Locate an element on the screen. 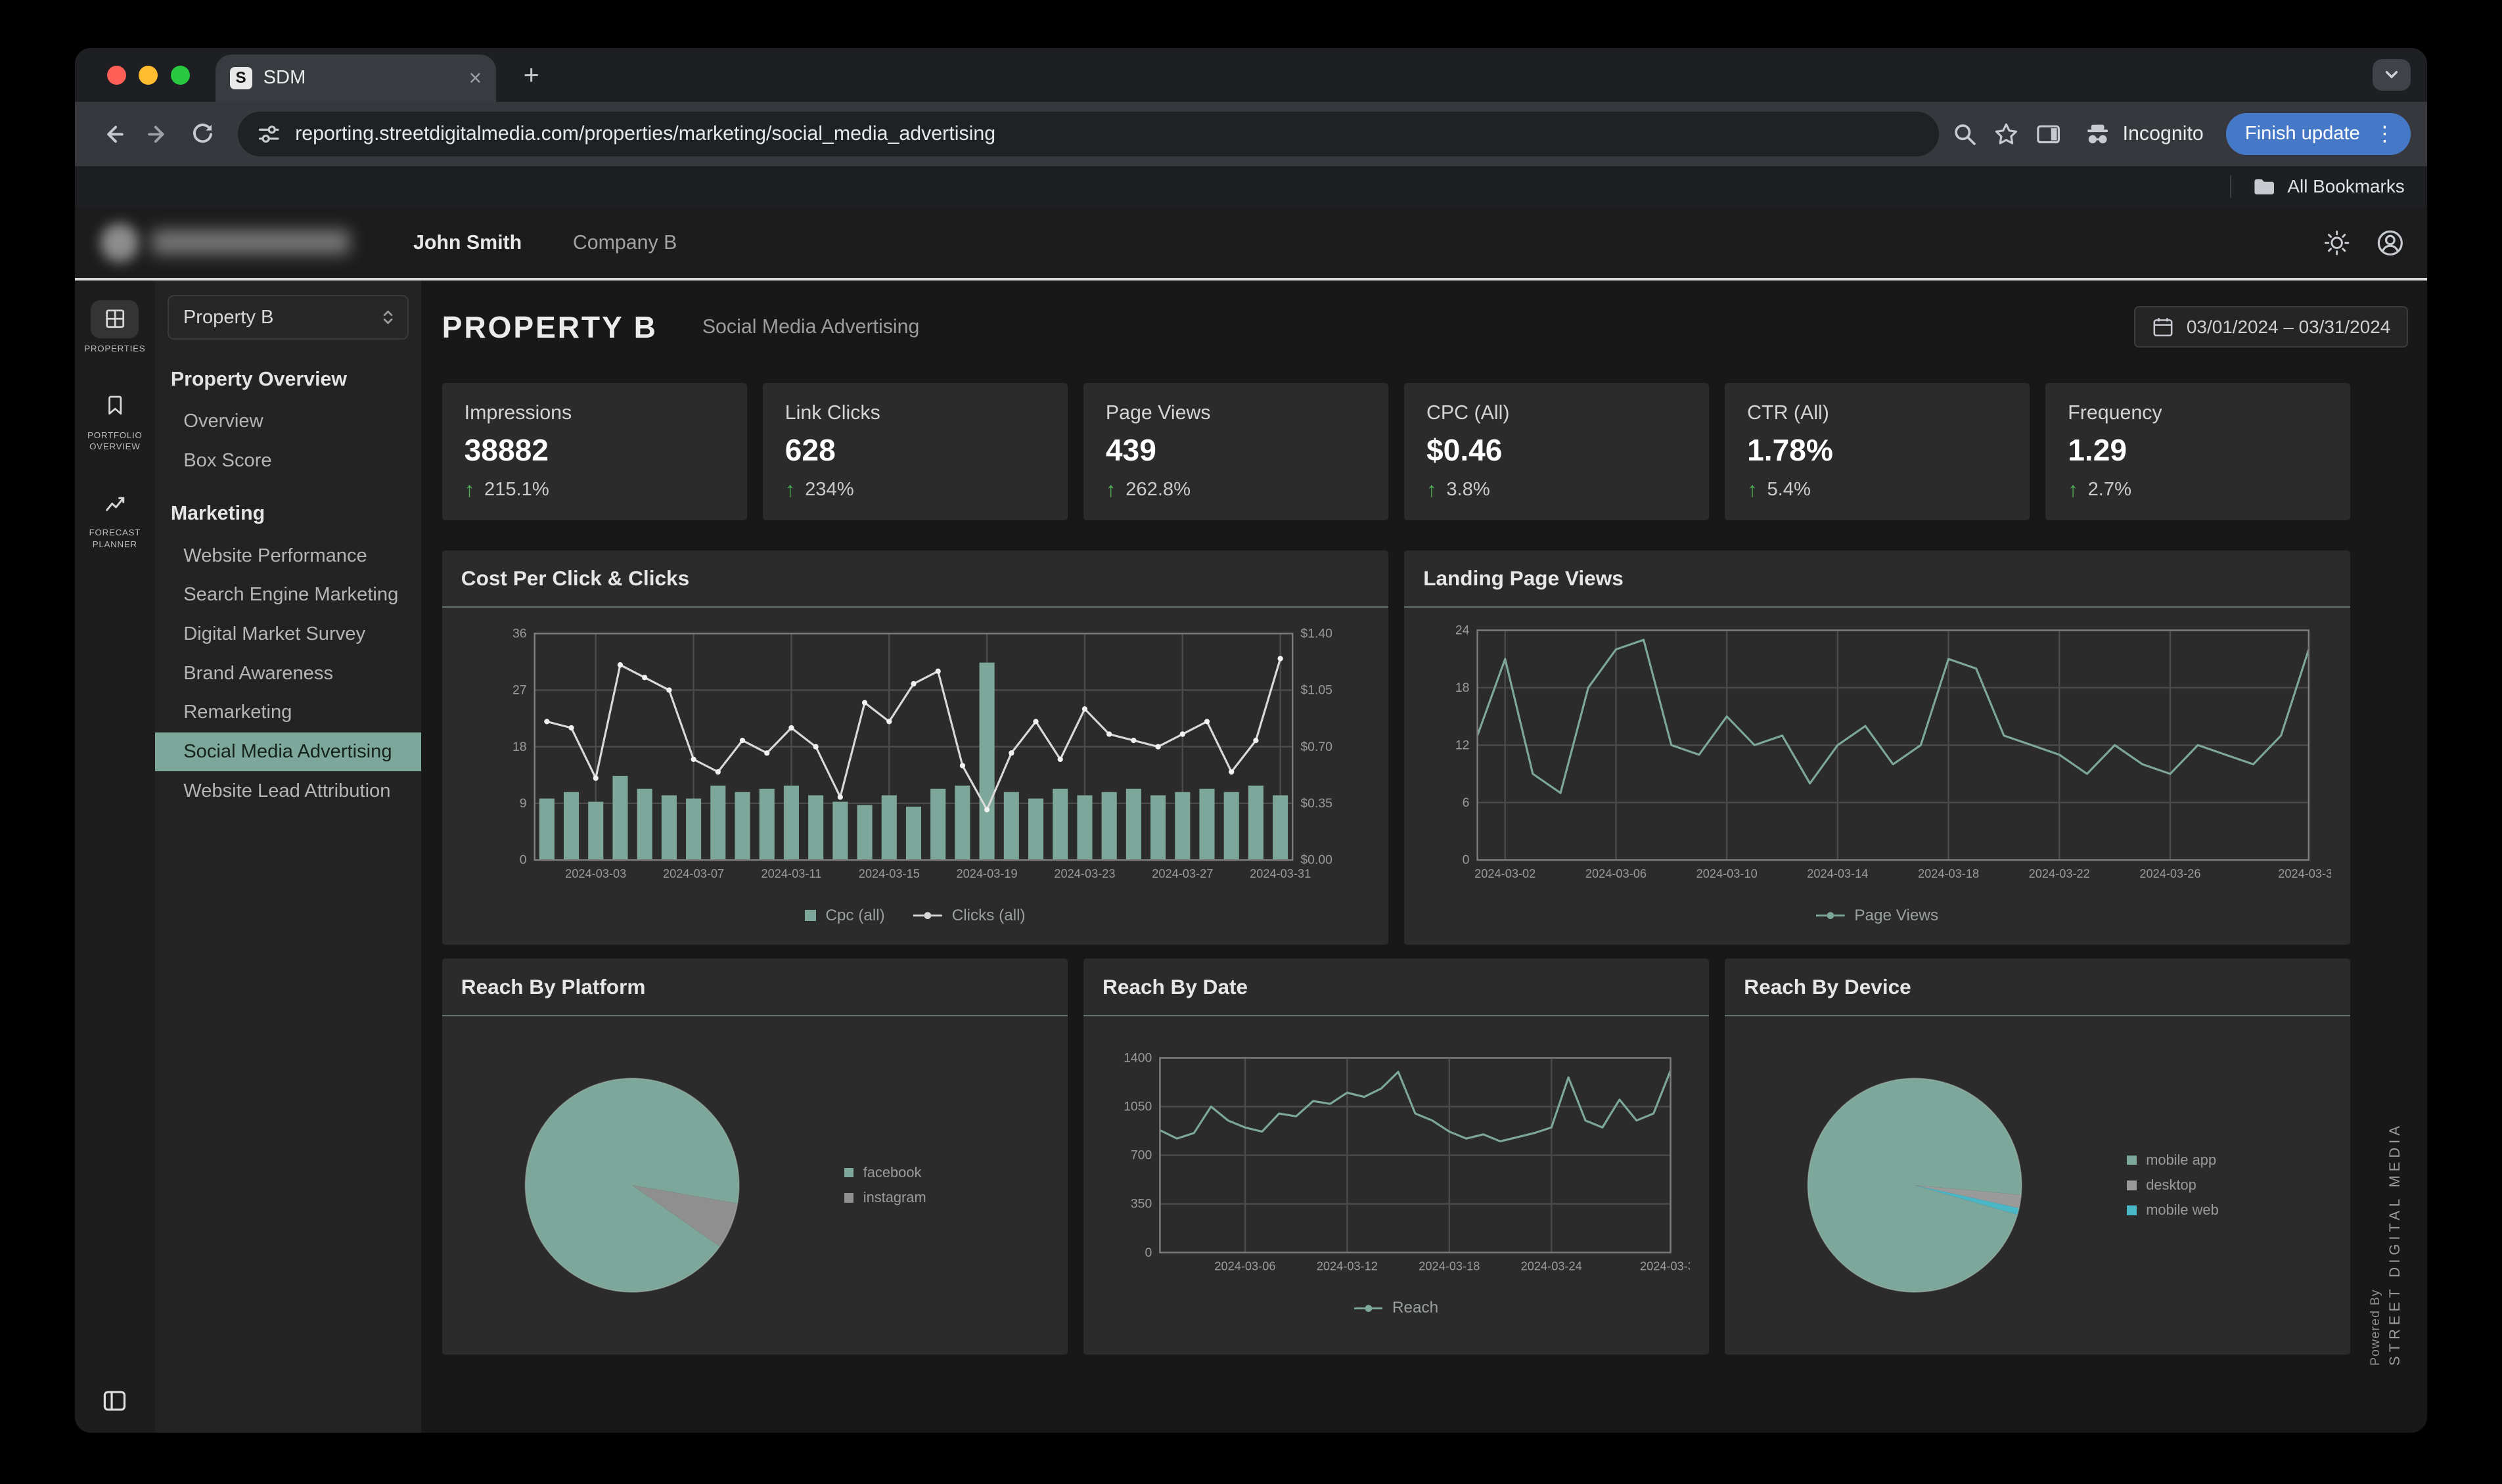 This screenshot has height=1484, width=2502. close-window-button is located at coordinates (116, 75).